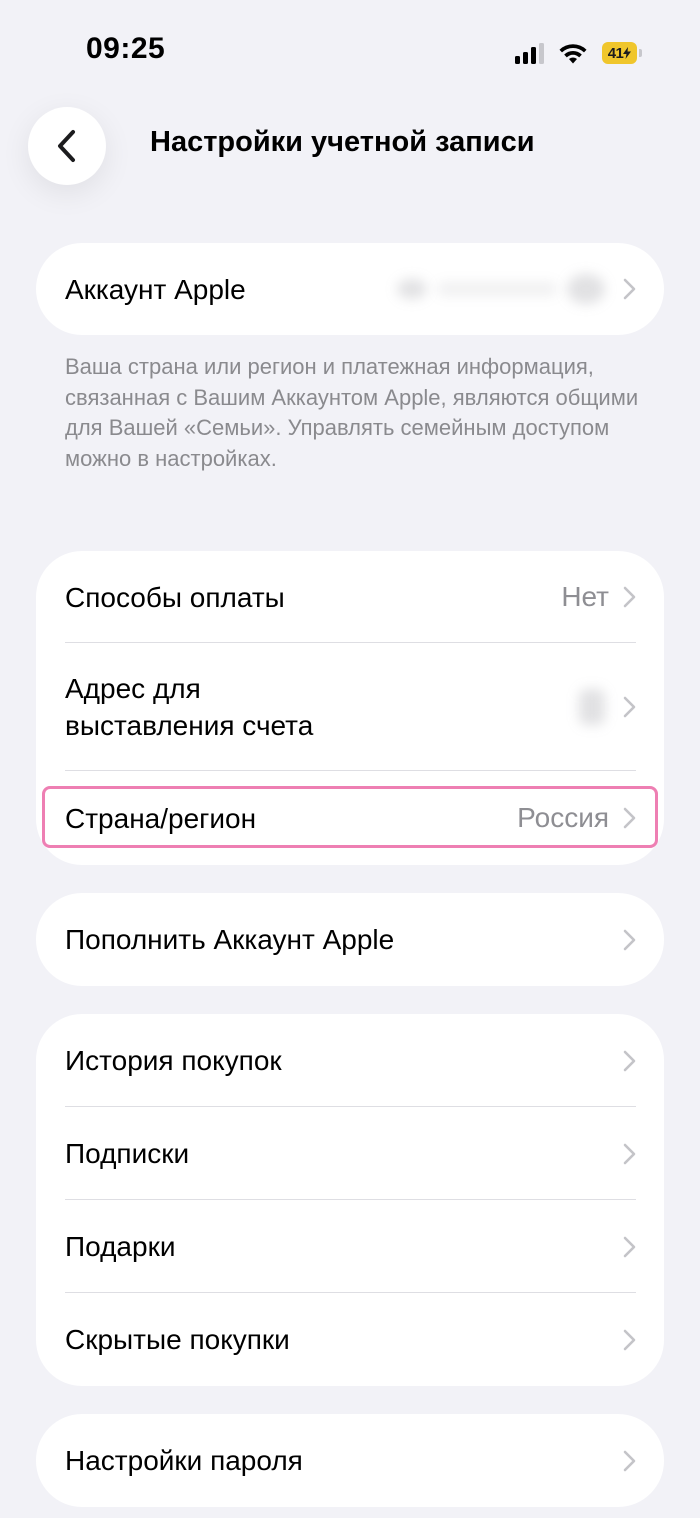 Image resolution: width=700 pixels, height=1518 pixels. I want to click on password-settings-row: Настройки пароля, so click(350, 1460).